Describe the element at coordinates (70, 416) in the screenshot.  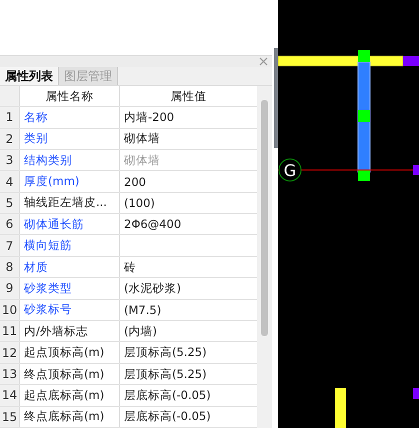
I see `property-name: 终点底标高(m)` at that location.